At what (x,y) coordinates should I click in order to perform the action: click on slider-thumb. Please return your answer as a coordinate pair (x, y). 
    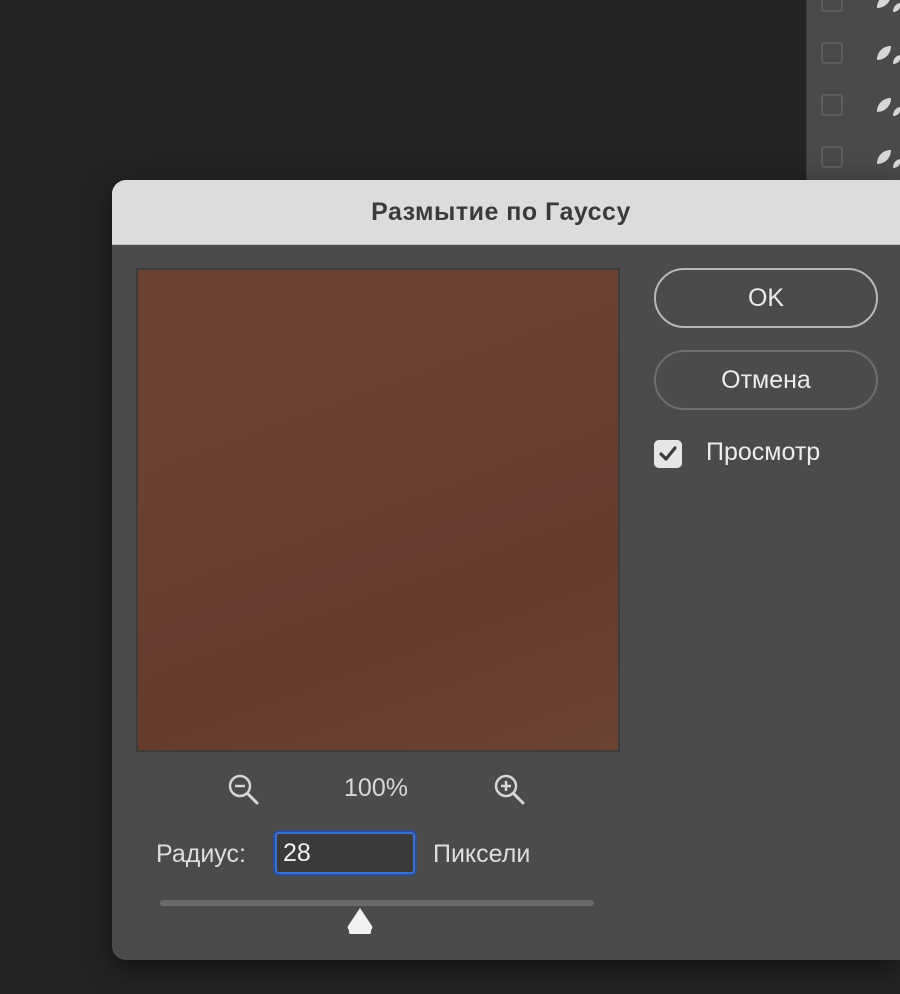
    Looking at the image, I should click on (360, 921).